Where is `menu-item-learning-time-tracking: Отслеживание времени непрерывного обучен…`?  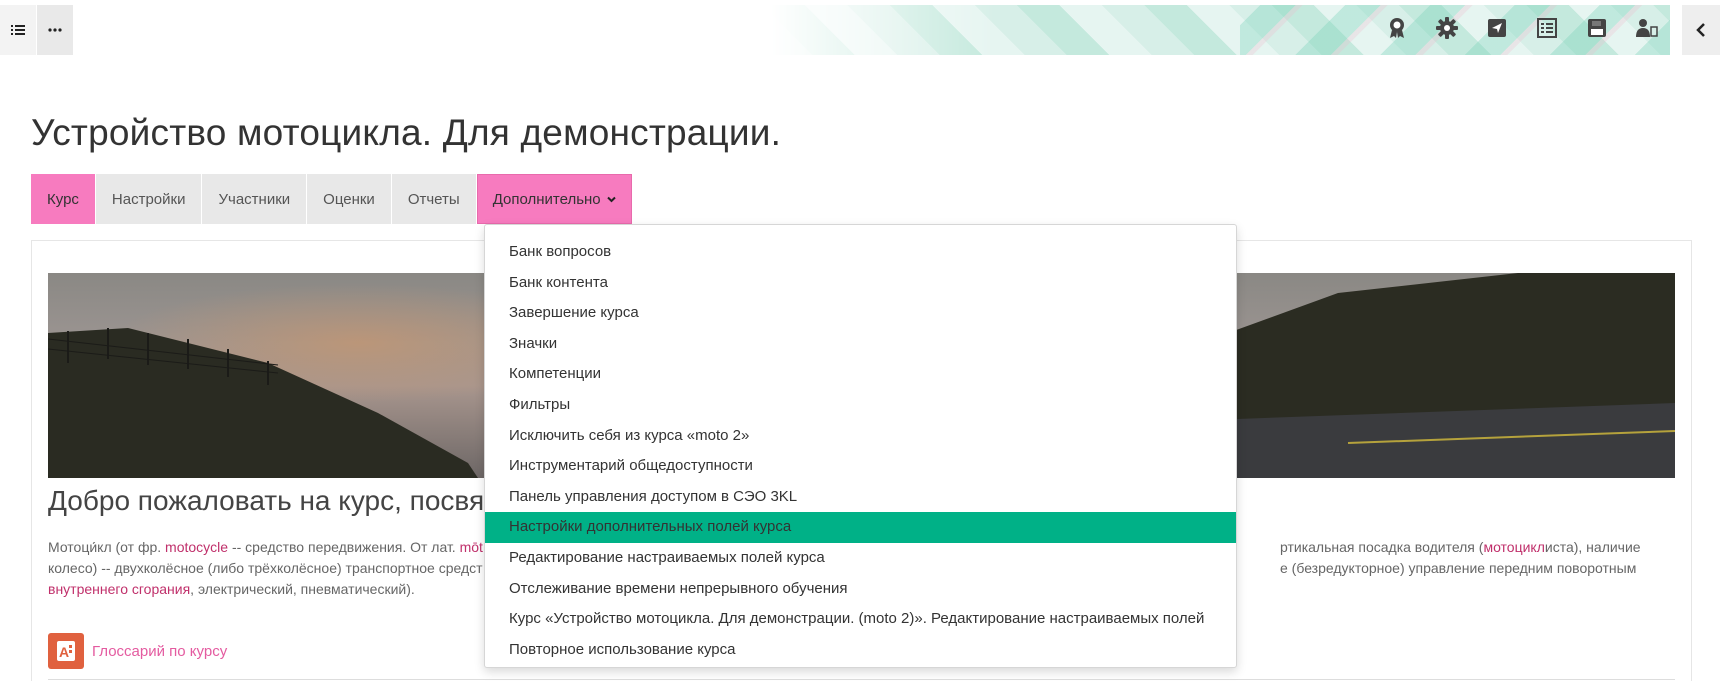 menu-item-learning-time-tracking: Отслеживание времени непрерывного обучен… is located at coordinates (860, 589).